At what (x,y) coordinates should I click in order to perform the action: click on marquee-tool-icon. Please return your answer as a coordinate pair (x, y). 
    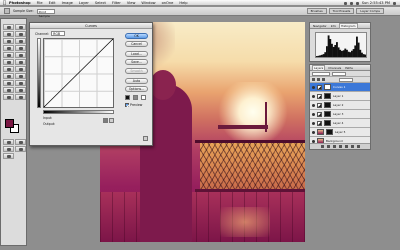
    Looking at the image, I should click on (8, 27).